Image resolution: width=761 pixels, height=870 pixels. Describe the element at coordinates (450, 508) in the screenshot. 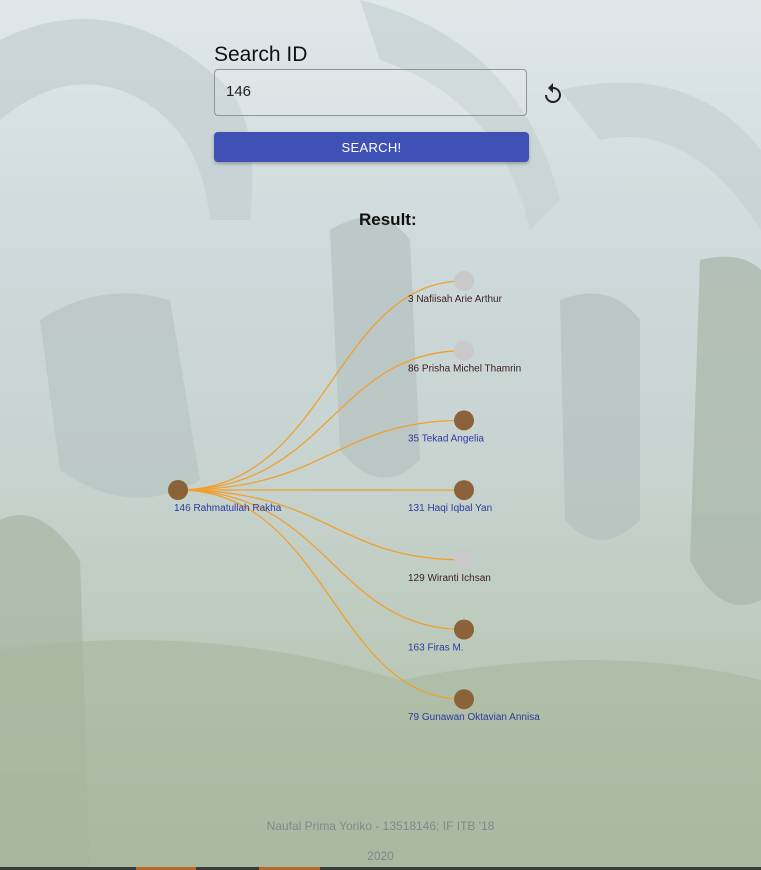

I see `friend-3-label: 131 Haqi Iqbal Yan` at that location.